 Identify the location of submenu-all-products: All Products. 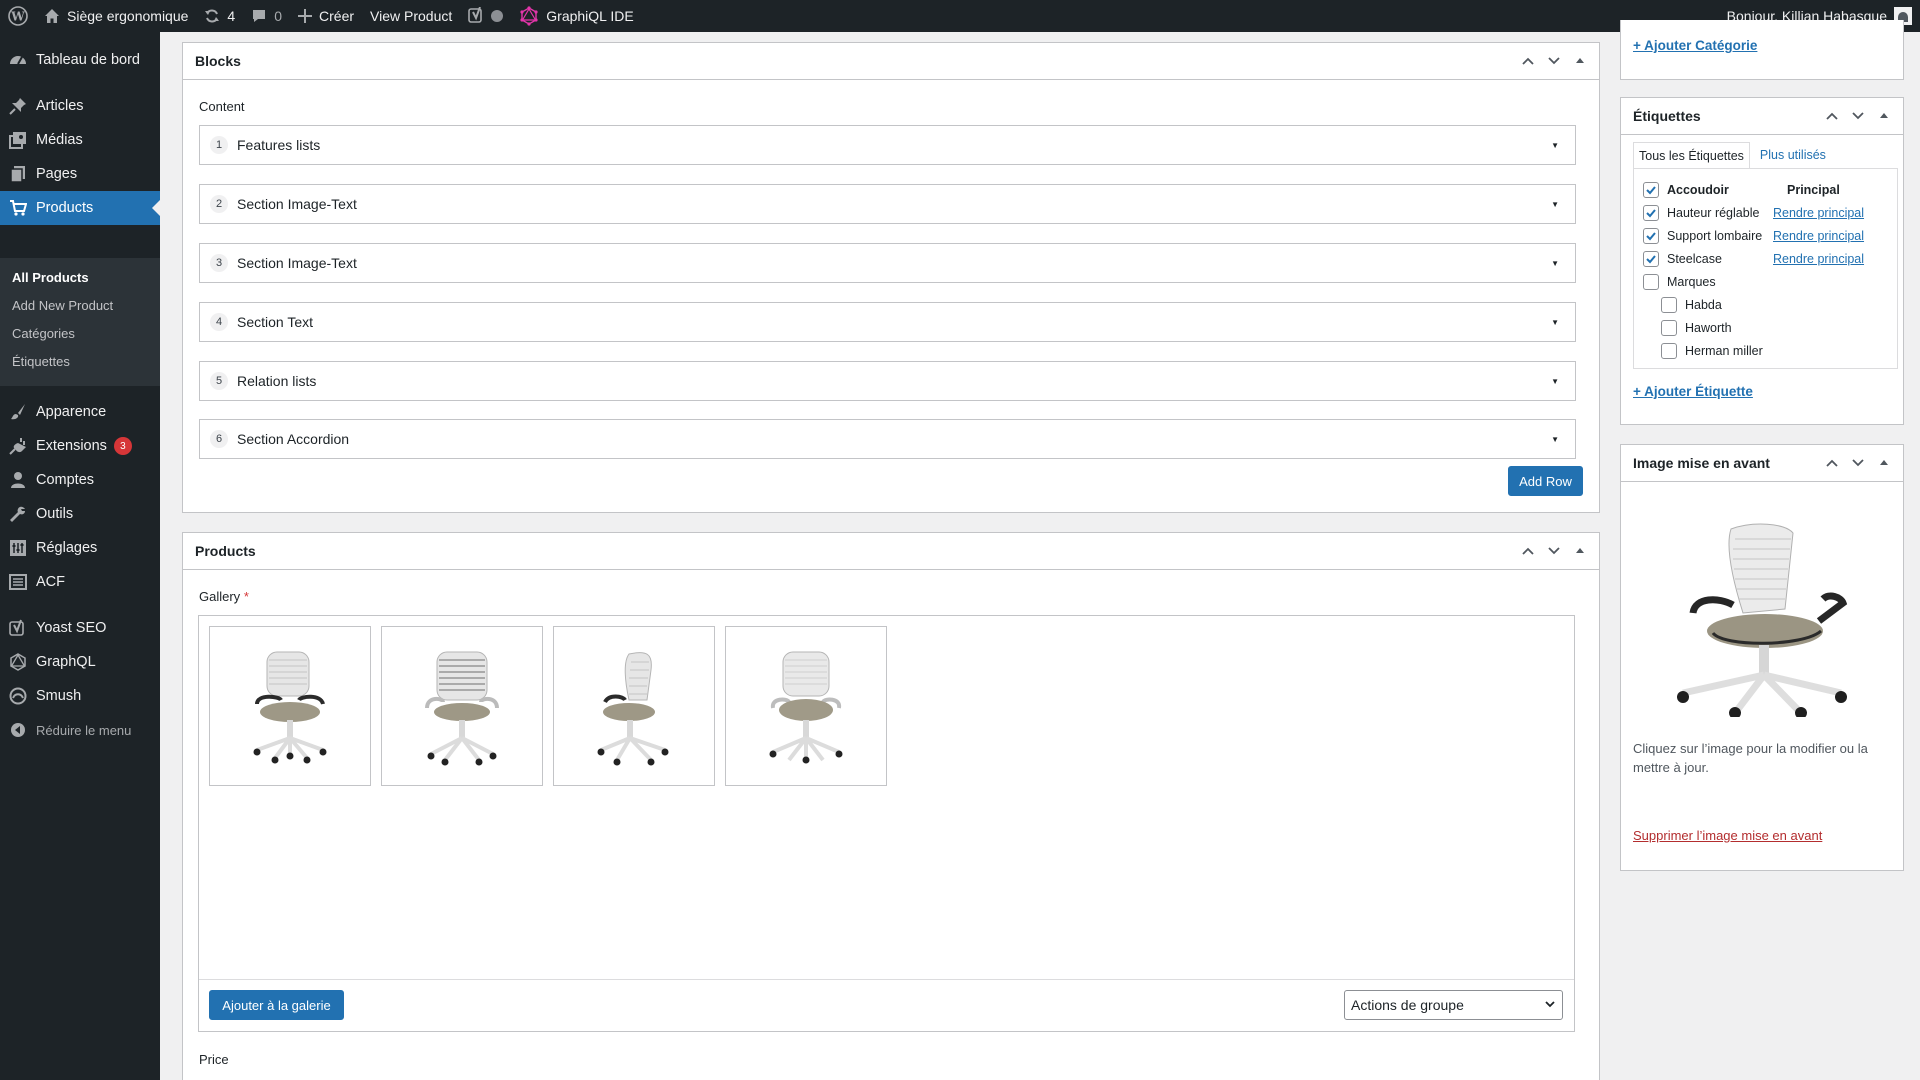
(50, 277).